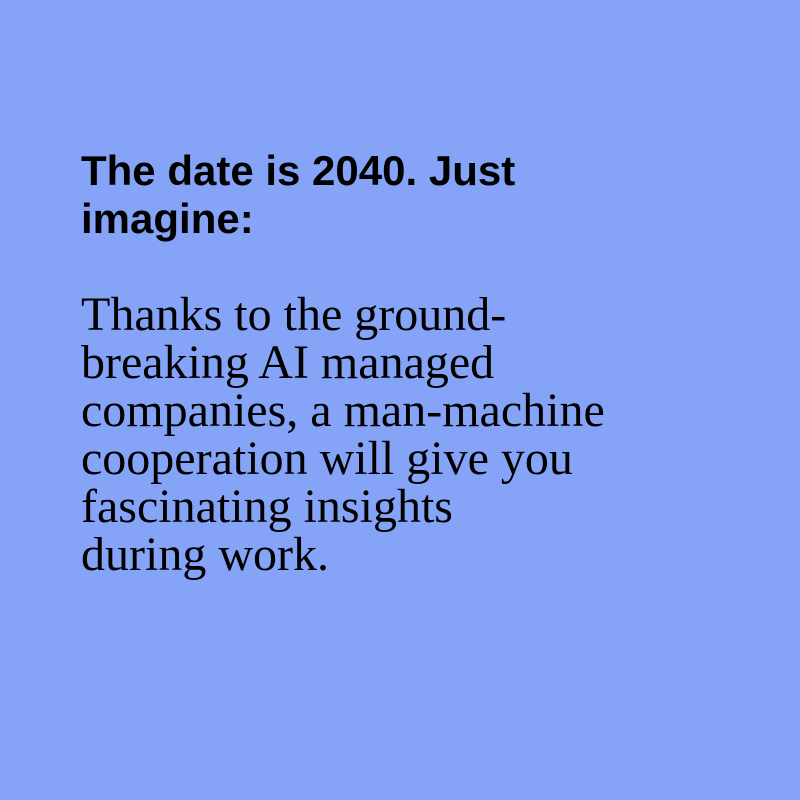  What do you see at coordinates (205, 554) in the screenshot?
I see `body-line: during work.` at bounding box center [205, 554].